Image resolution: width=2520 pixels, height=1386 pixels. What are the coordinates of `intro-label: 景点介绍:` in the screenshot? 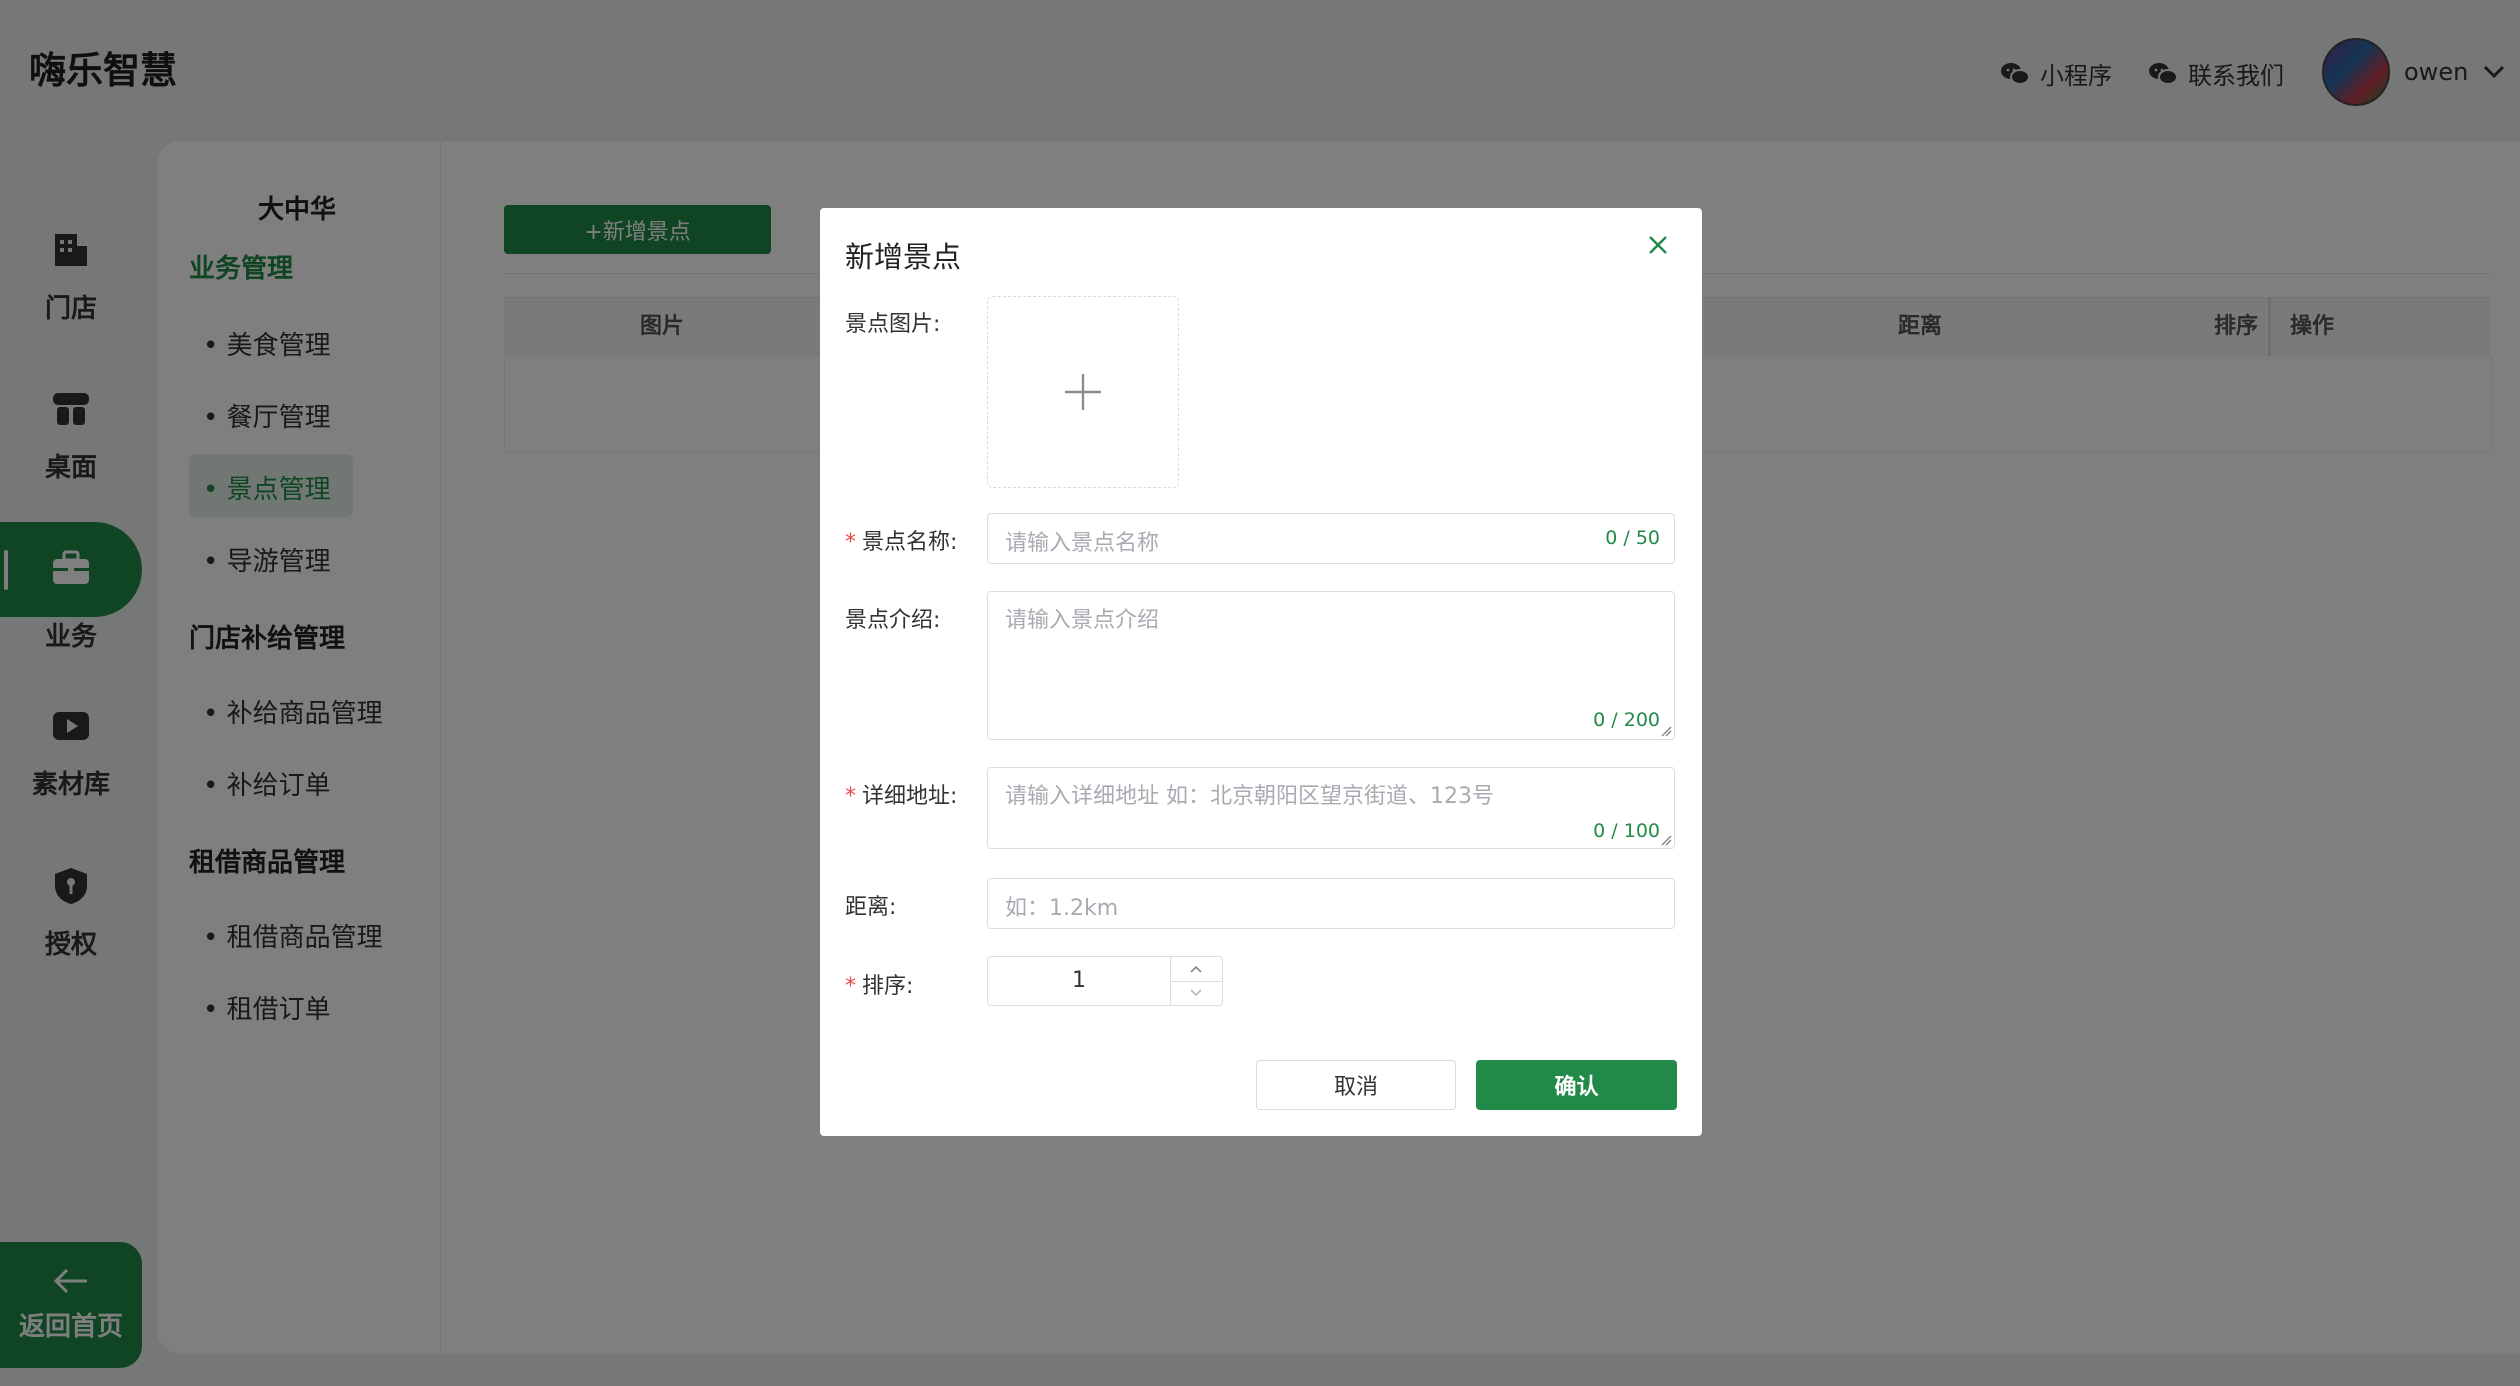 It's located at (893, 620).